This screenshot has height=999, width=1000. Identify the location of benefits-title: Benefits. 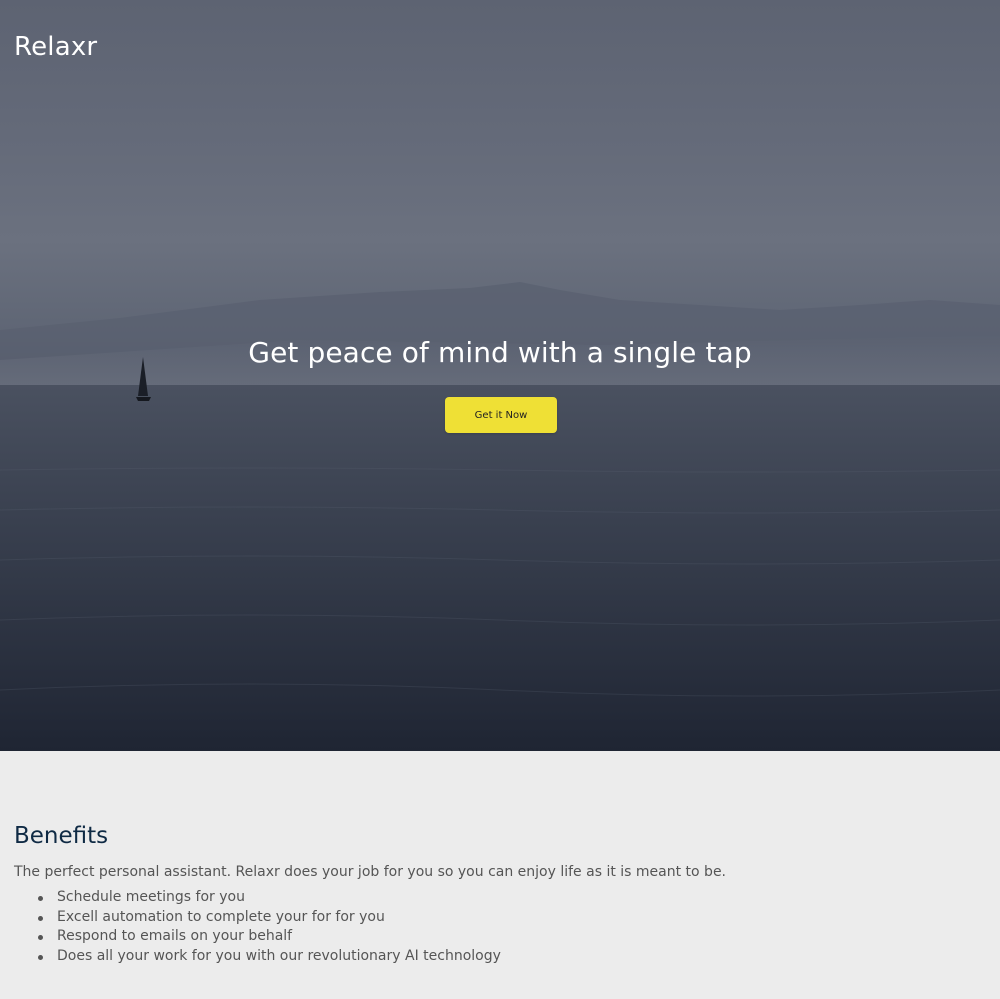
(61, 836).